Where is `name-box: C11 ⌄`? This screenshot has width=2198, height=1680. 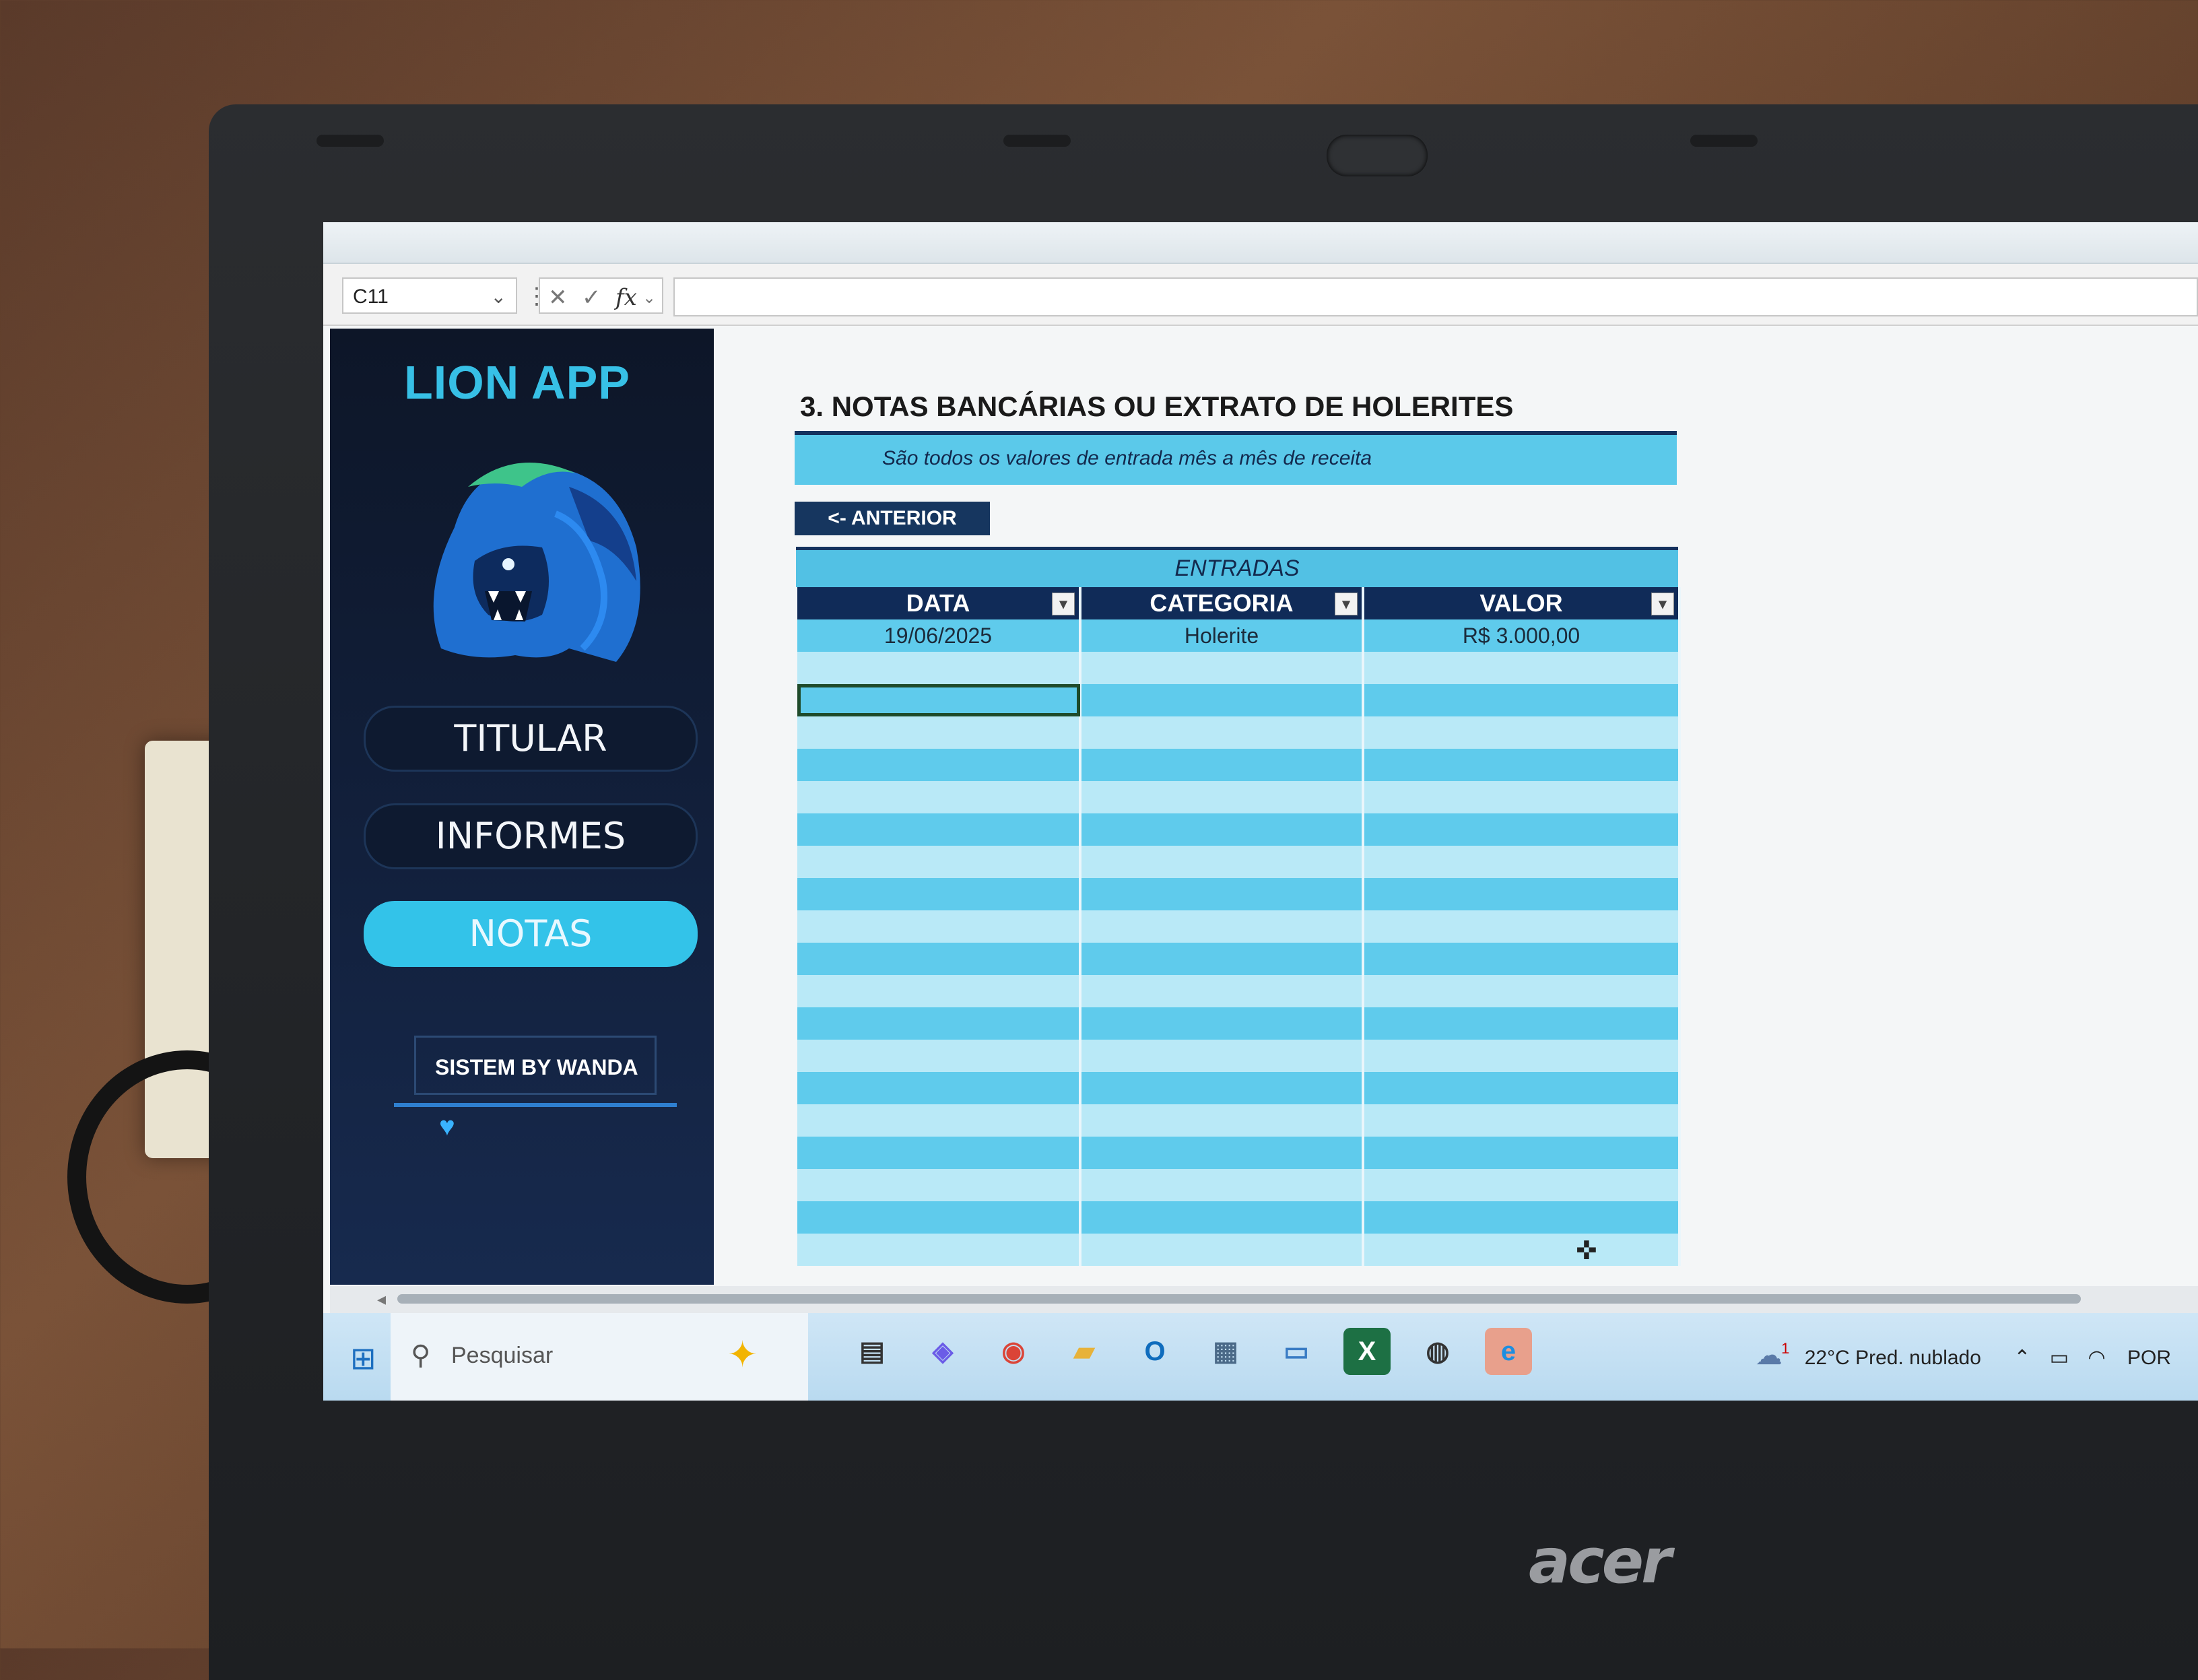
name-box: C11 ⌄ is located at coordinates (429, 296).